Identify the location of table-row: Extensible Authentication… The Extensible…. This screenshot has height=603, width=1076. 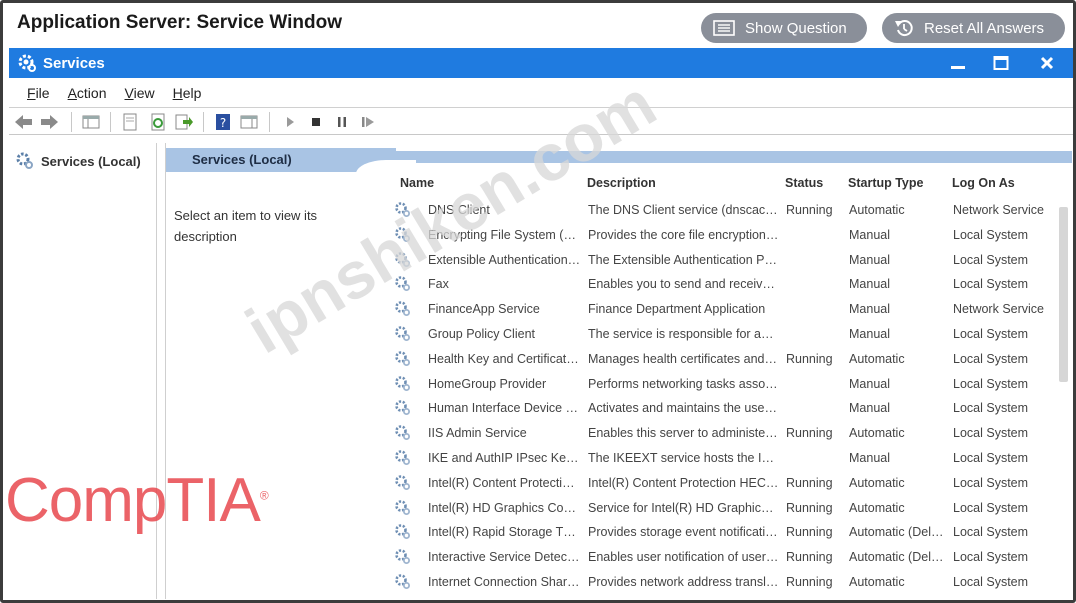
(724, 261).